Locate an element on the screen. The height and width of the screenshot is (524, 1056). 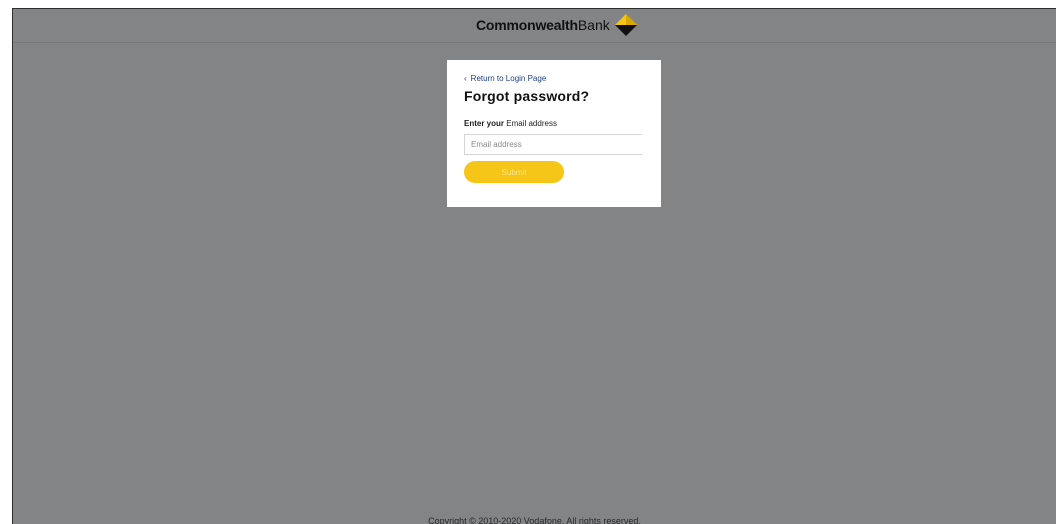
brand-logo: Commonwealth Bank is located at coordinates (557, 25).